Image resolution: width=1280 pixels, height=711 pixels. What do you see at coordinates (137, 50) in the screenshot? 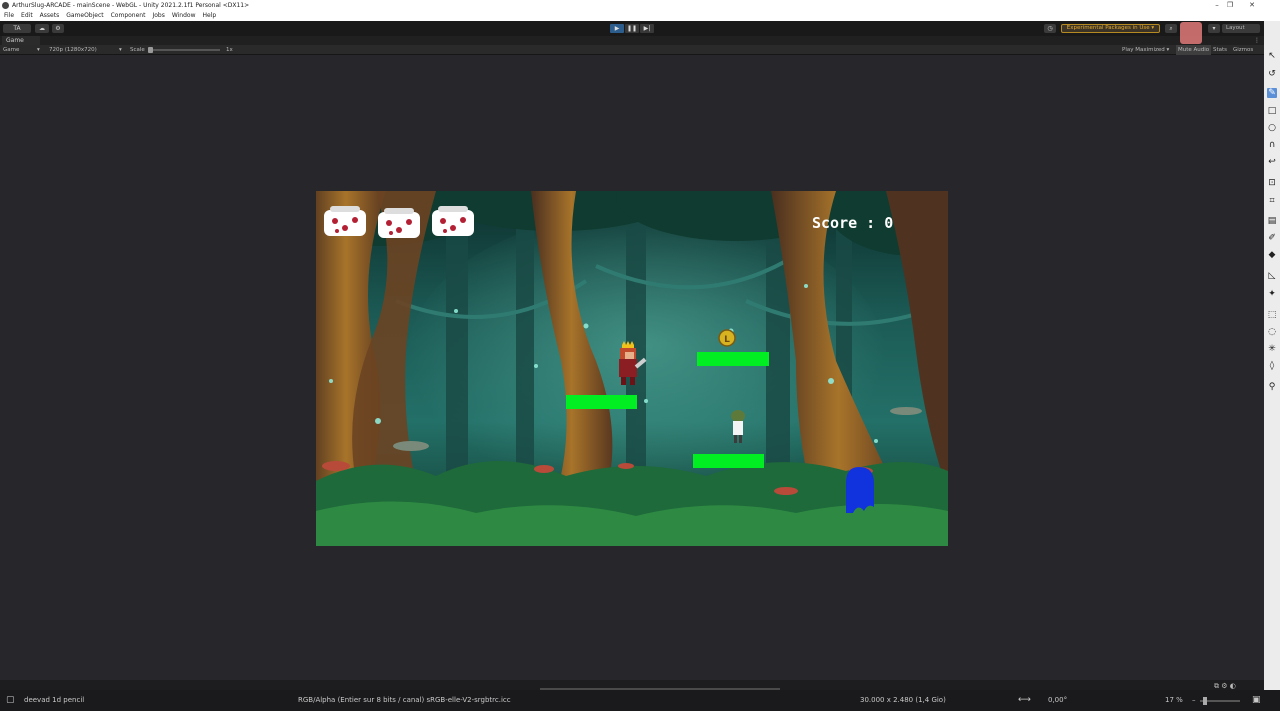
I see `scale-label: Scale` at bounding box center [137, 50].